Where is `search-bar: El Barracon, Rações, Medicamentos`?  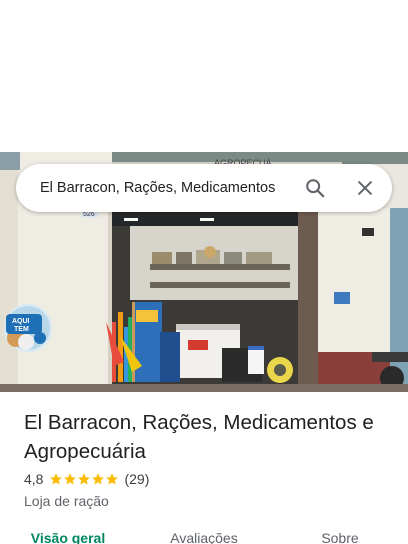 search-bar: El Barracon, Rações, Medicamentos is located at coordinates (204, 188).